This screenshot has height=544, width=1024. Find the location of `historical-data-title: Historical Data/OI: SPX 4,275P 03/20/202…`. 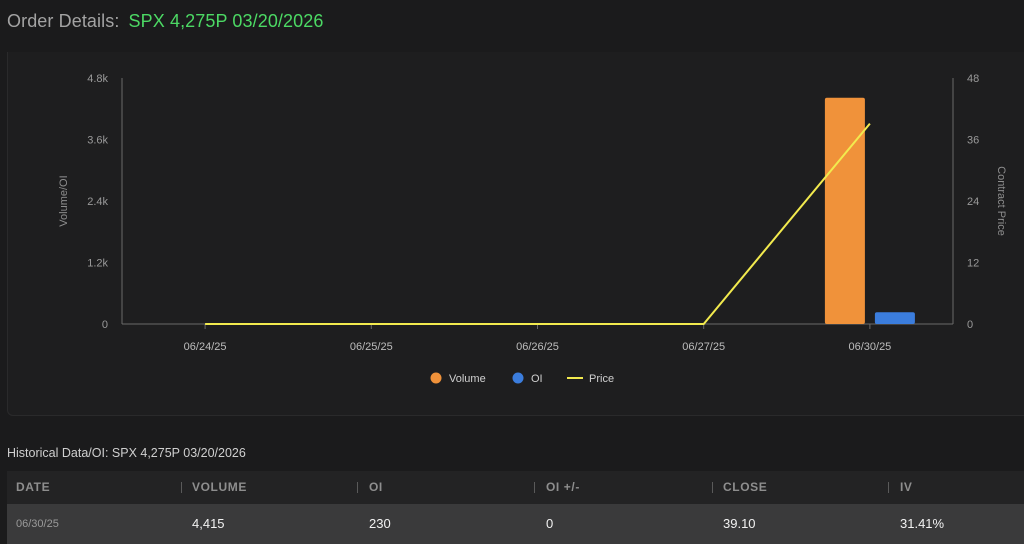

historical-data-title: Historical Data/OI: SPX 4,275P 03/20/202… is located at coordinates (126, 453).